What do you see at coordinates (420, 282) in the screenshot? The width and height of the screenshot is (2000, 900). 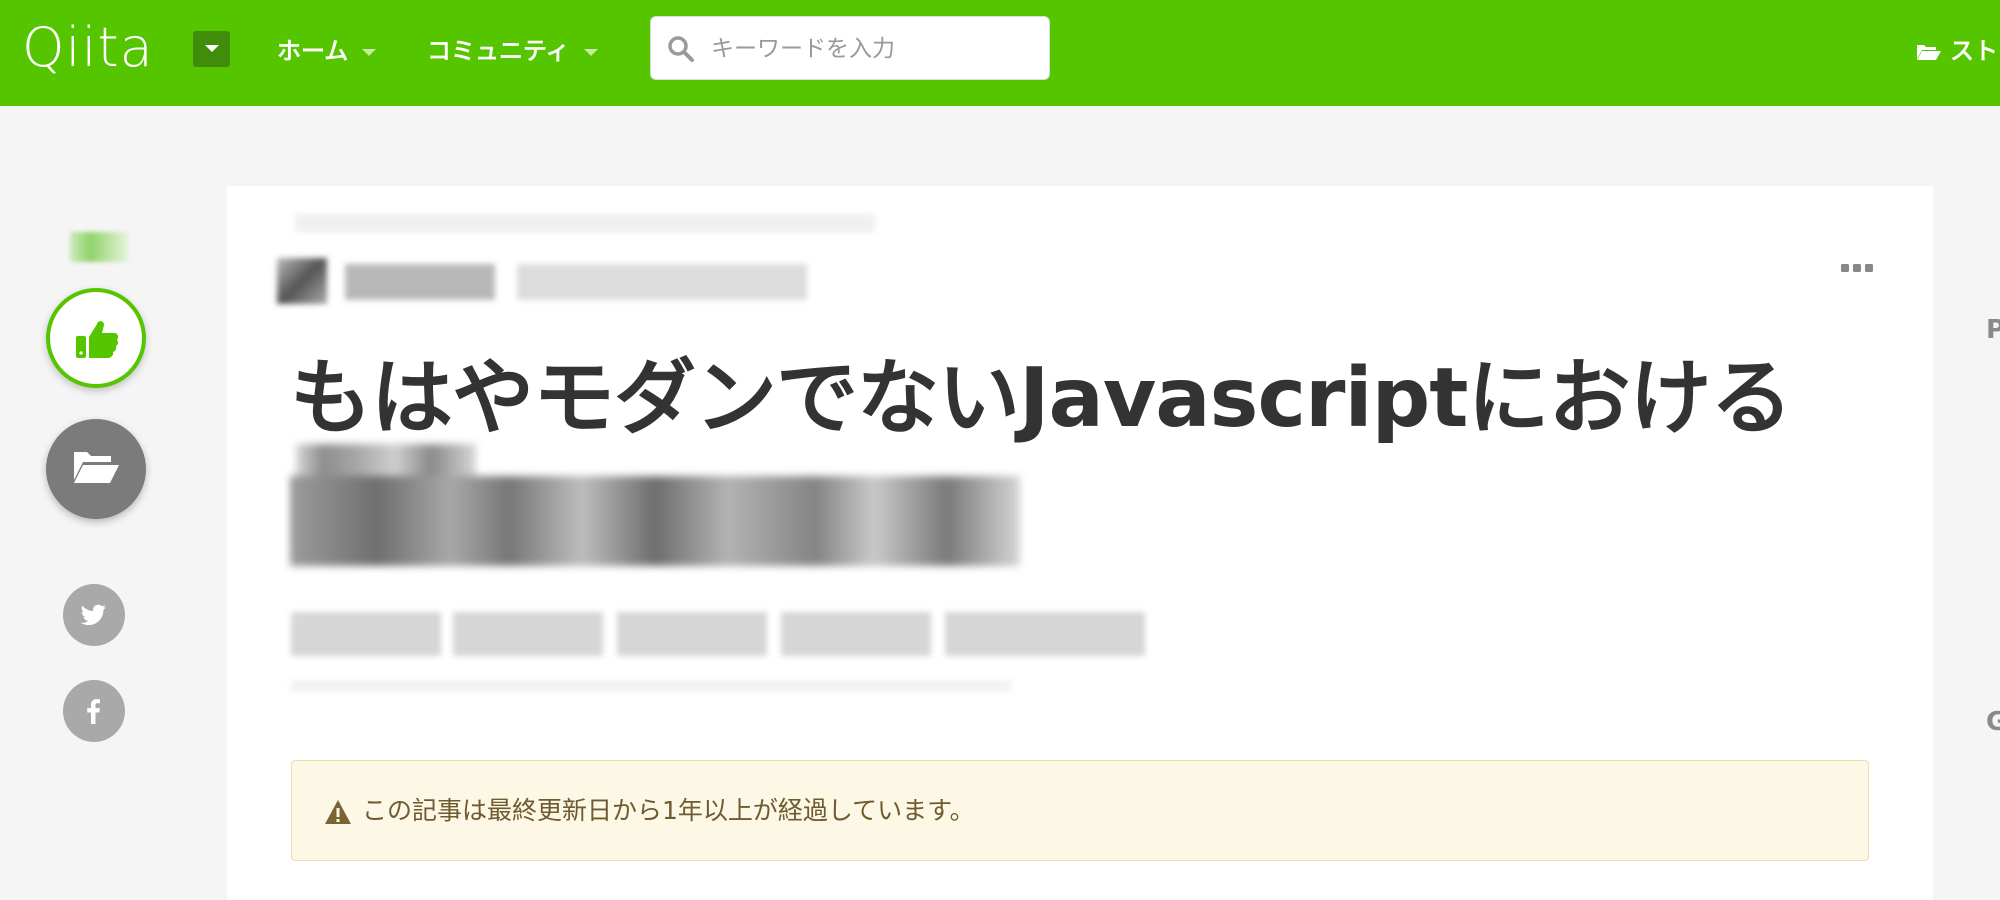 I see `author-name` at bounding box center [420, 282].